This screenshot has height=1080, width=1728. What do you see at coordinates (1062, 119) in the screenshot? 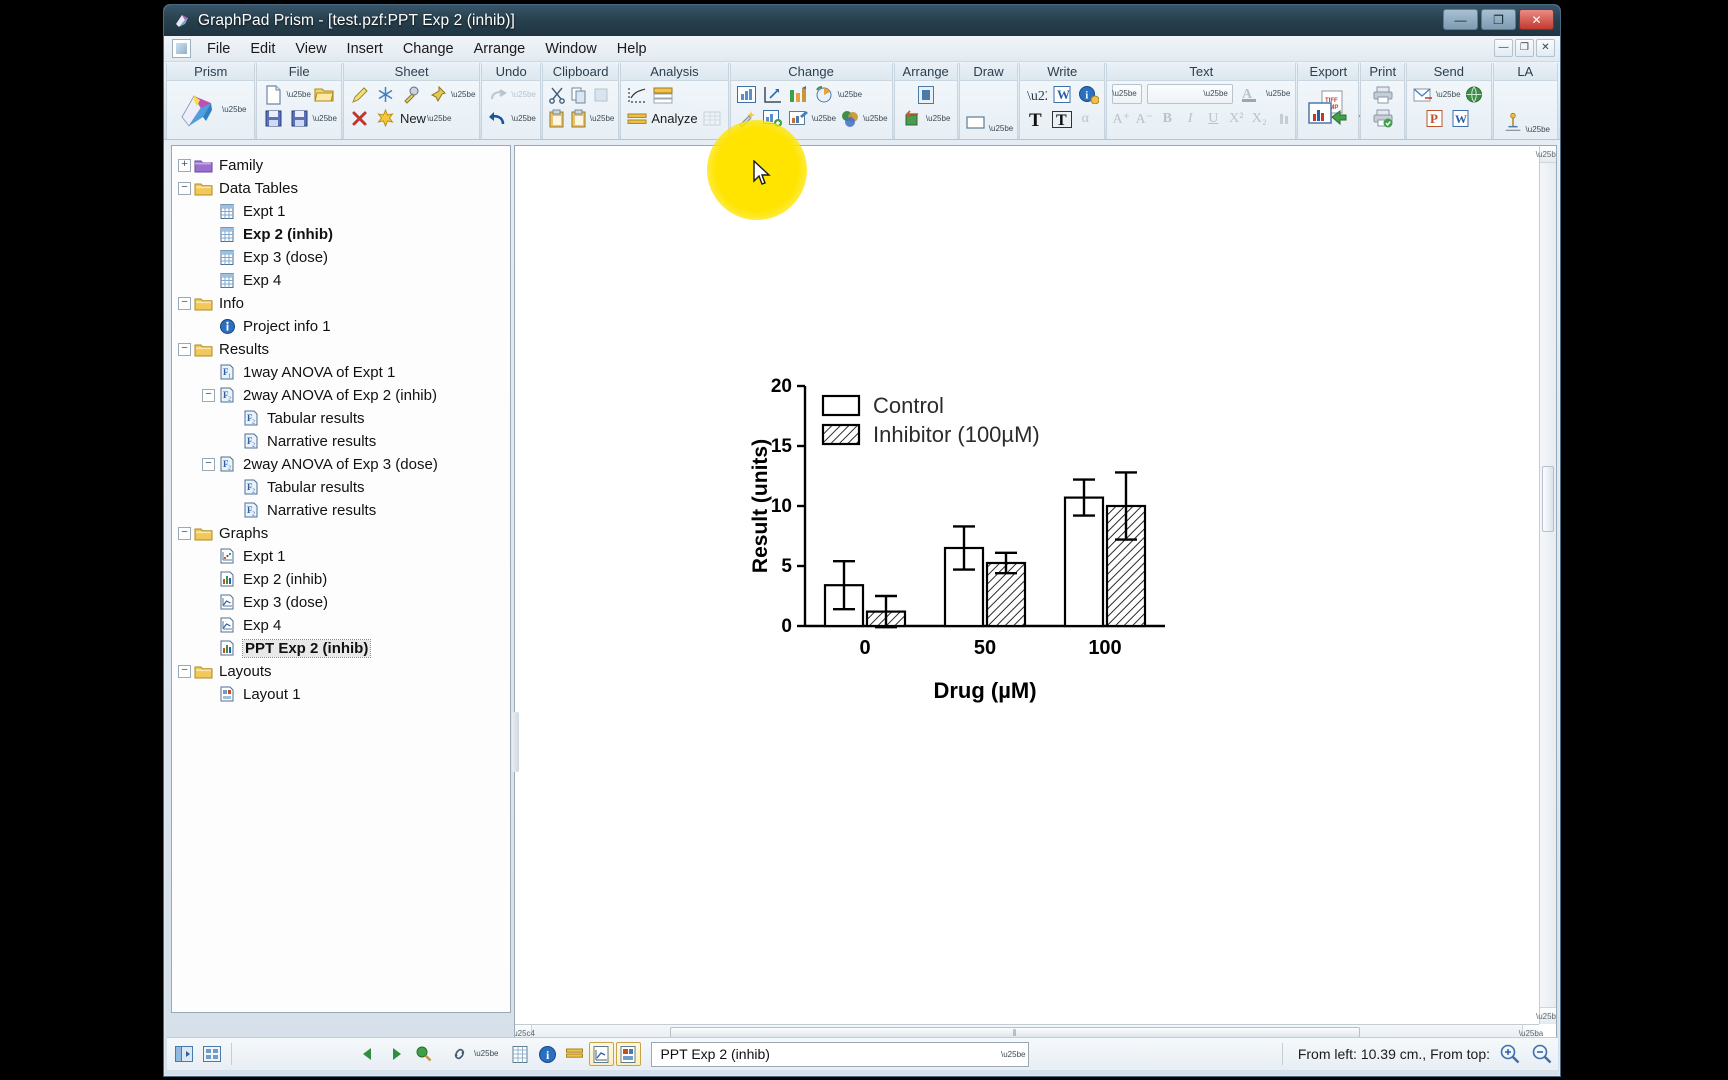
I see `text-box-tool-icon: T` at bounding box center [1062, 119].